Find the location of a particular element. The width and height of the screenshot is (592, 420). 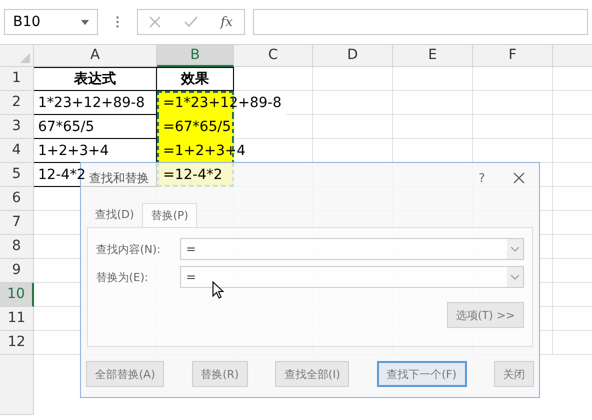

cell-text: =12-4*2 is located at coordinates (192, 175).